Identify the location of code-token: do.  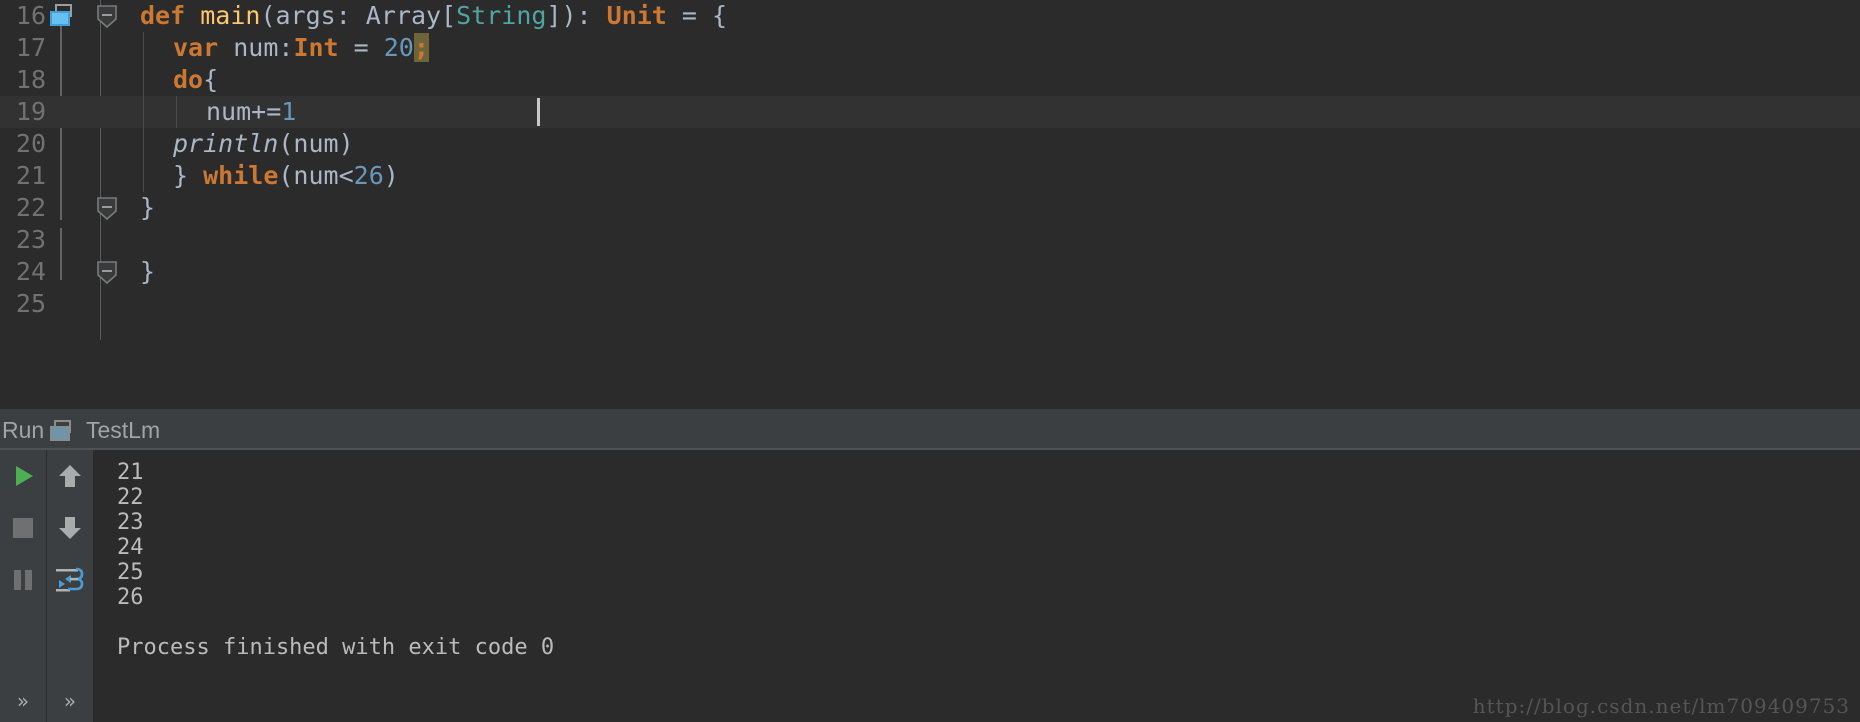
(188, 79).